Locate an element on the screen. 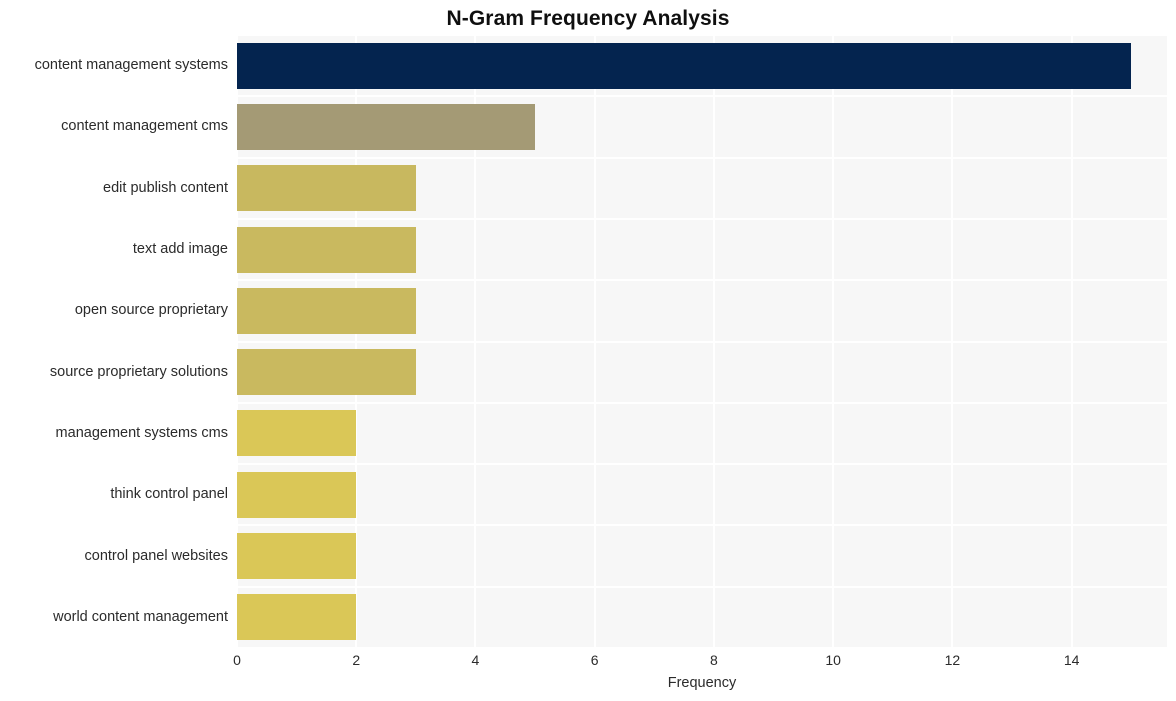 This screenshot has height=701, width=1176. x-axis-tick-label: 6 is located at coordinates (594, 660).